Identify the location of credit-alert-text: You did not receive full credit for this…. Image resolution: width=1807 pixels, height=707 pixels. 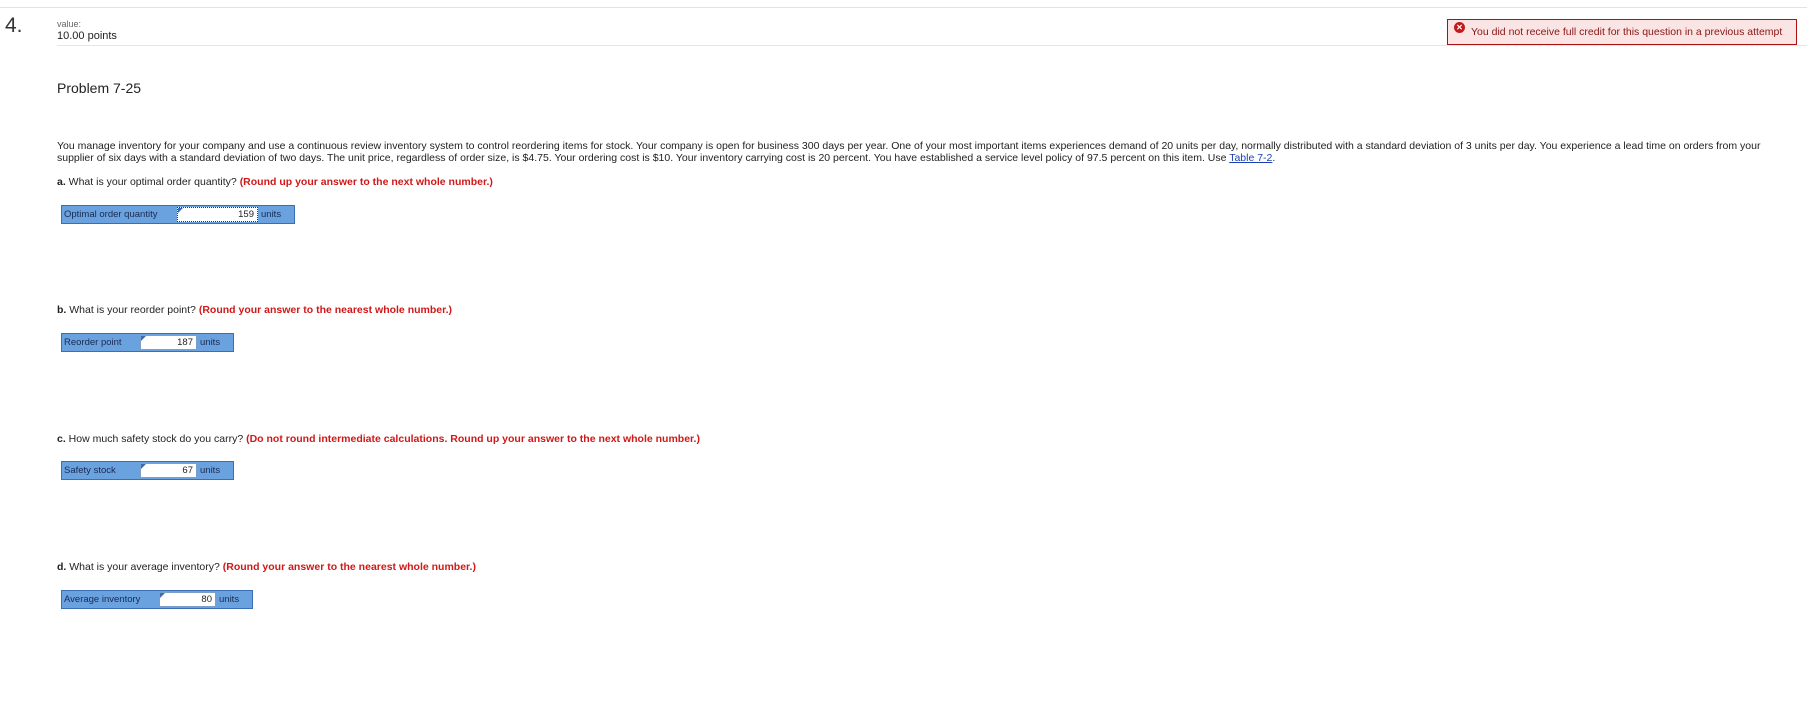
(1627, 32).